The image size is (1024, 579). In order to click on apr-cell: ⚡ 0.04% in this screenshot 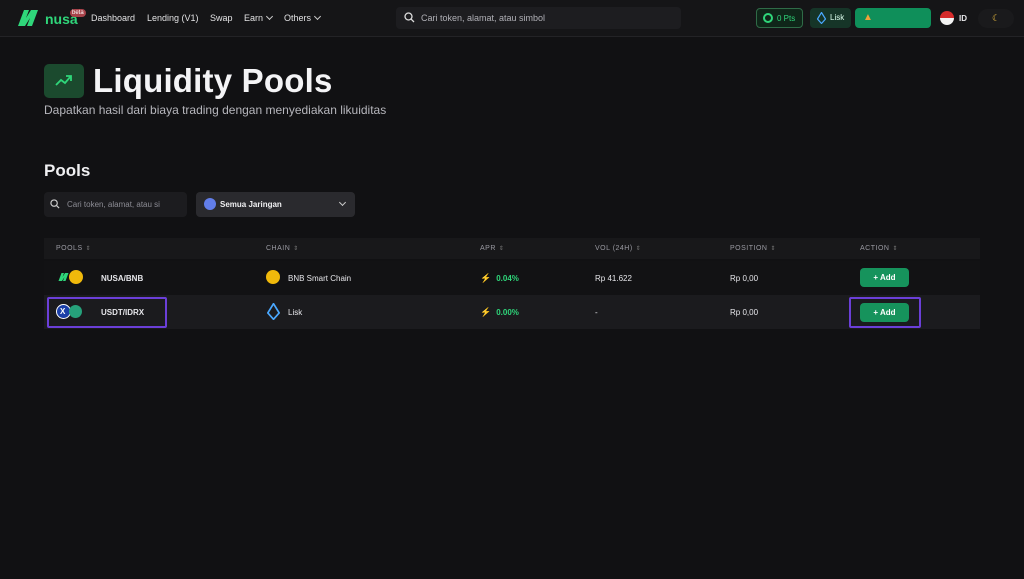, I will do `click(499, 278)`.